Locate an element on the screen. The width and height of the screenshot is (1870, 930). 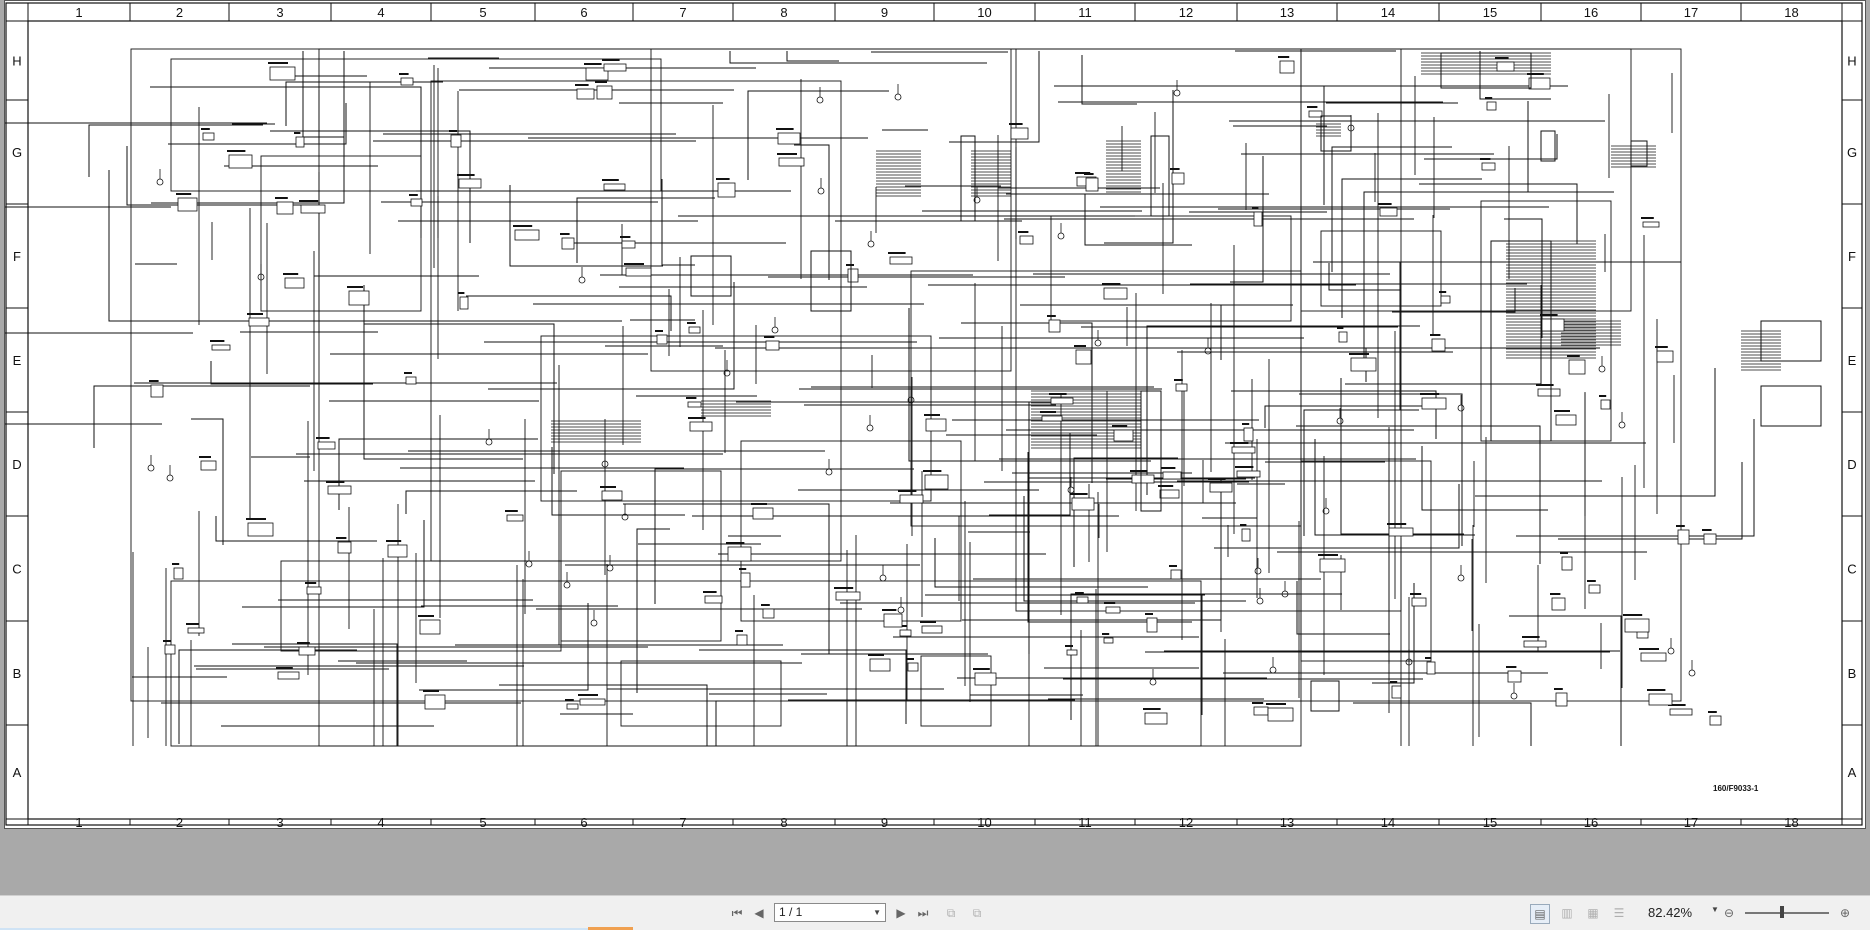
column-label-top: 13 is located at coordinates (1287, 12).